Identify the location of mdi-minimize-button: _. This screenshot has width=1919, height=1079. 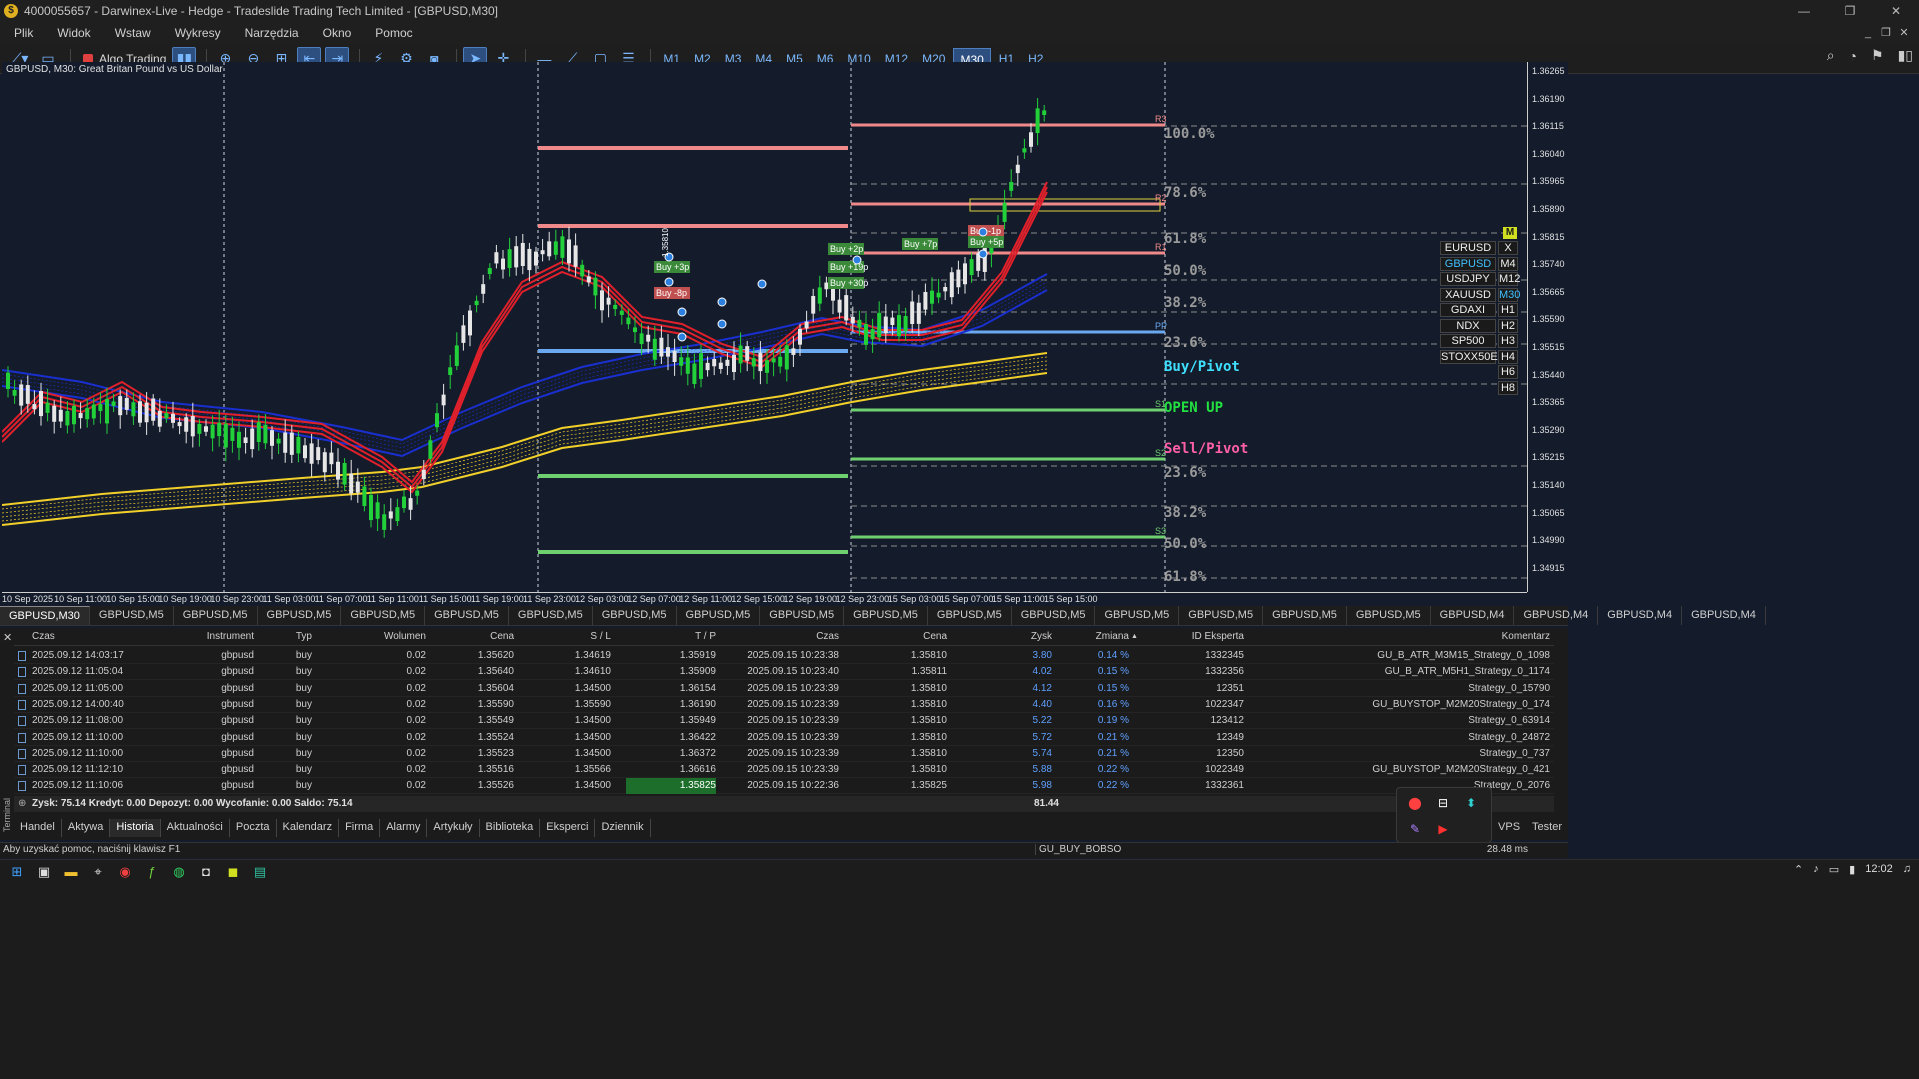
(1868, 33).